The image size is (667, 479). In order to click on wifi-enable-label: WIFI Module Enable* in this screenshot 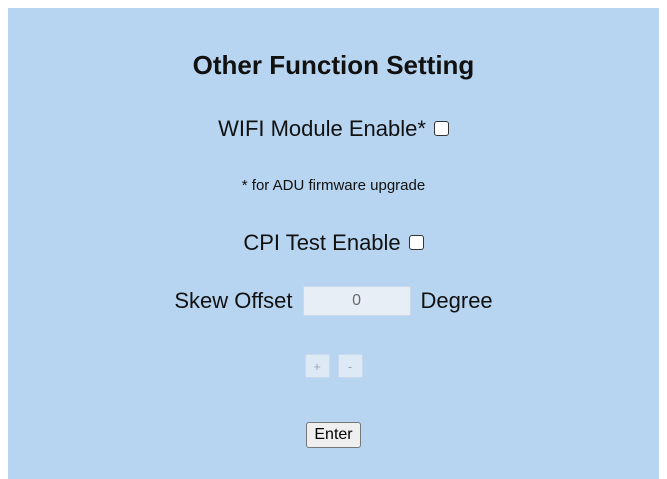, I will do `click(322, 128)`.